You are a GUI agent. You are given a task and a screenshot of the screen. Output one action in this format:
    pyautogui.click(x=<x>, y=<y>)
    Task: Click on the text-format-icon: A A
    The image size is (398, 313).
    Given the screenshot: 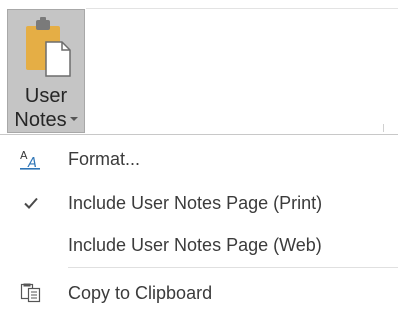 What is the action you would take?
    pyautogui.click(x=31, y=159)
    